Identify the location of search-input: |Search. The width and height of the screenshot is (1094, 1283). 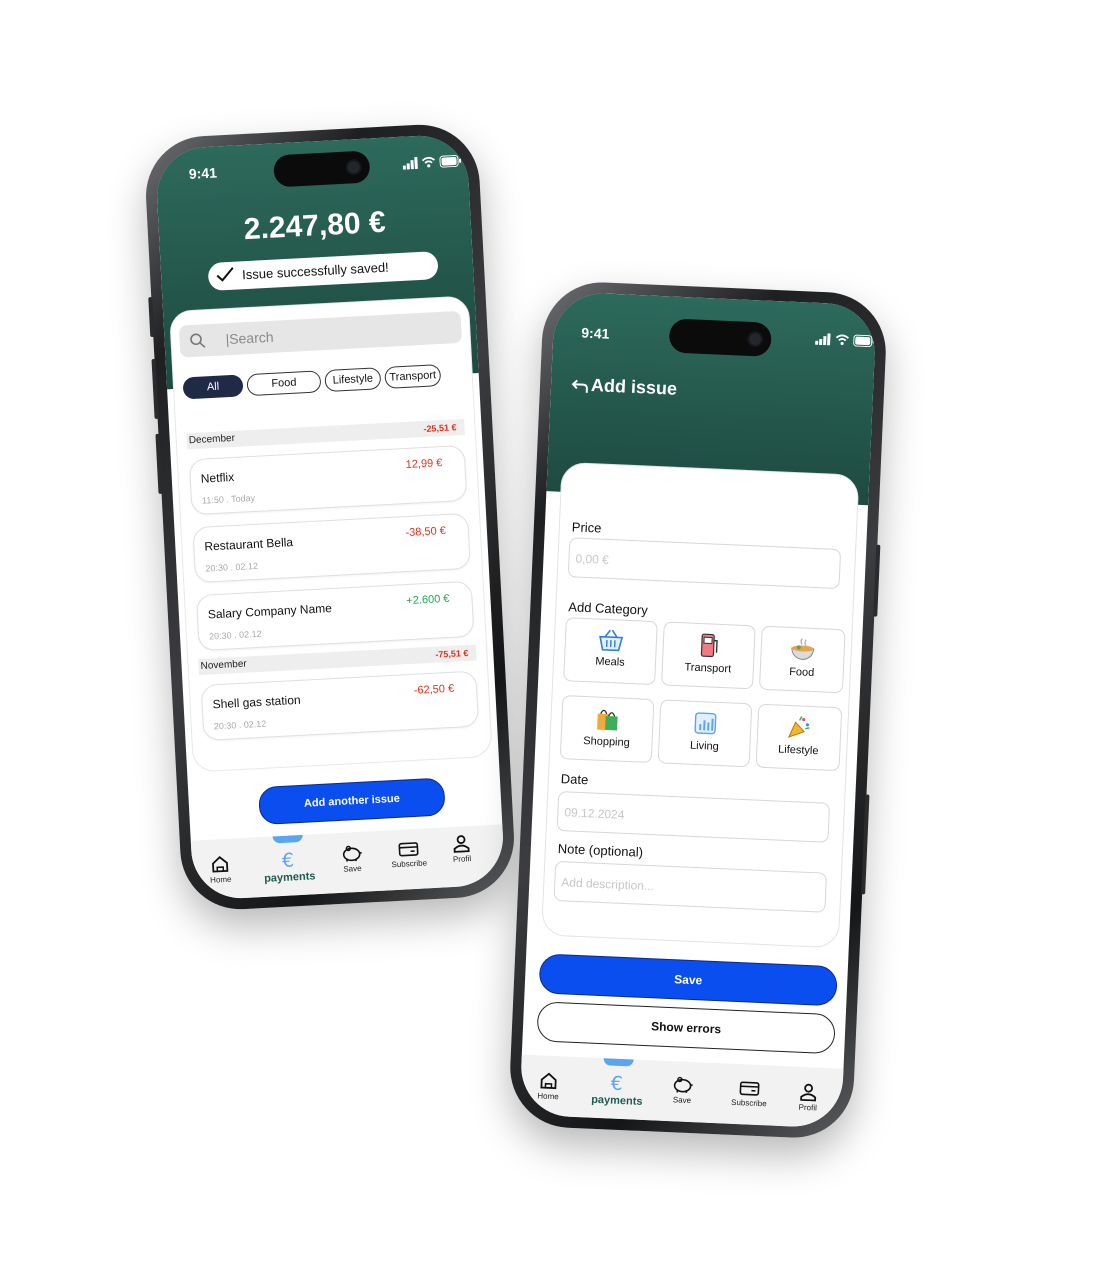
(249, 338).